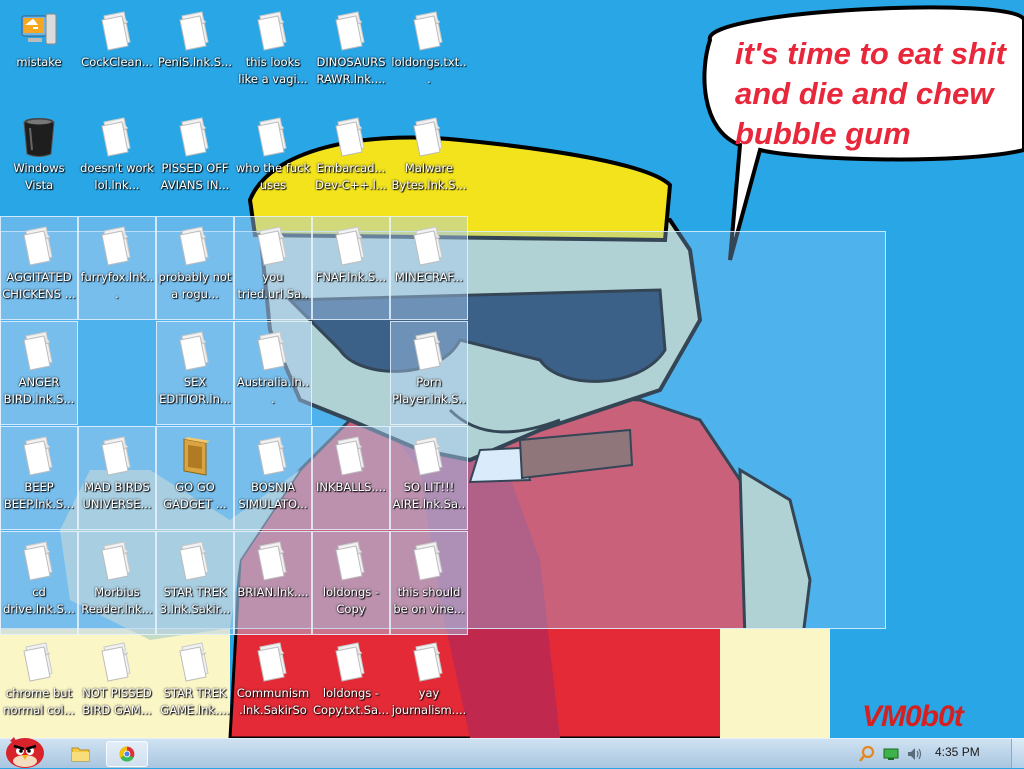 The height and width of the screenshot is (769, 1024). I want to click on explorer-taskbar-icon, so click(80, 754).